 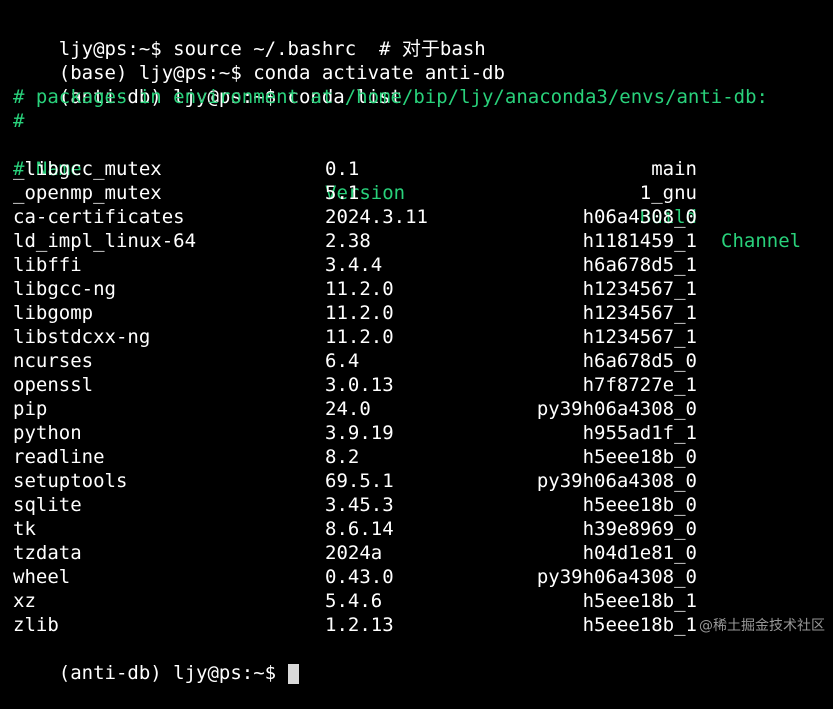 What do you see at coordinates (53, 313) in the screenshot?
I see `package-name: libgomp` at bounding box center [53, 313].